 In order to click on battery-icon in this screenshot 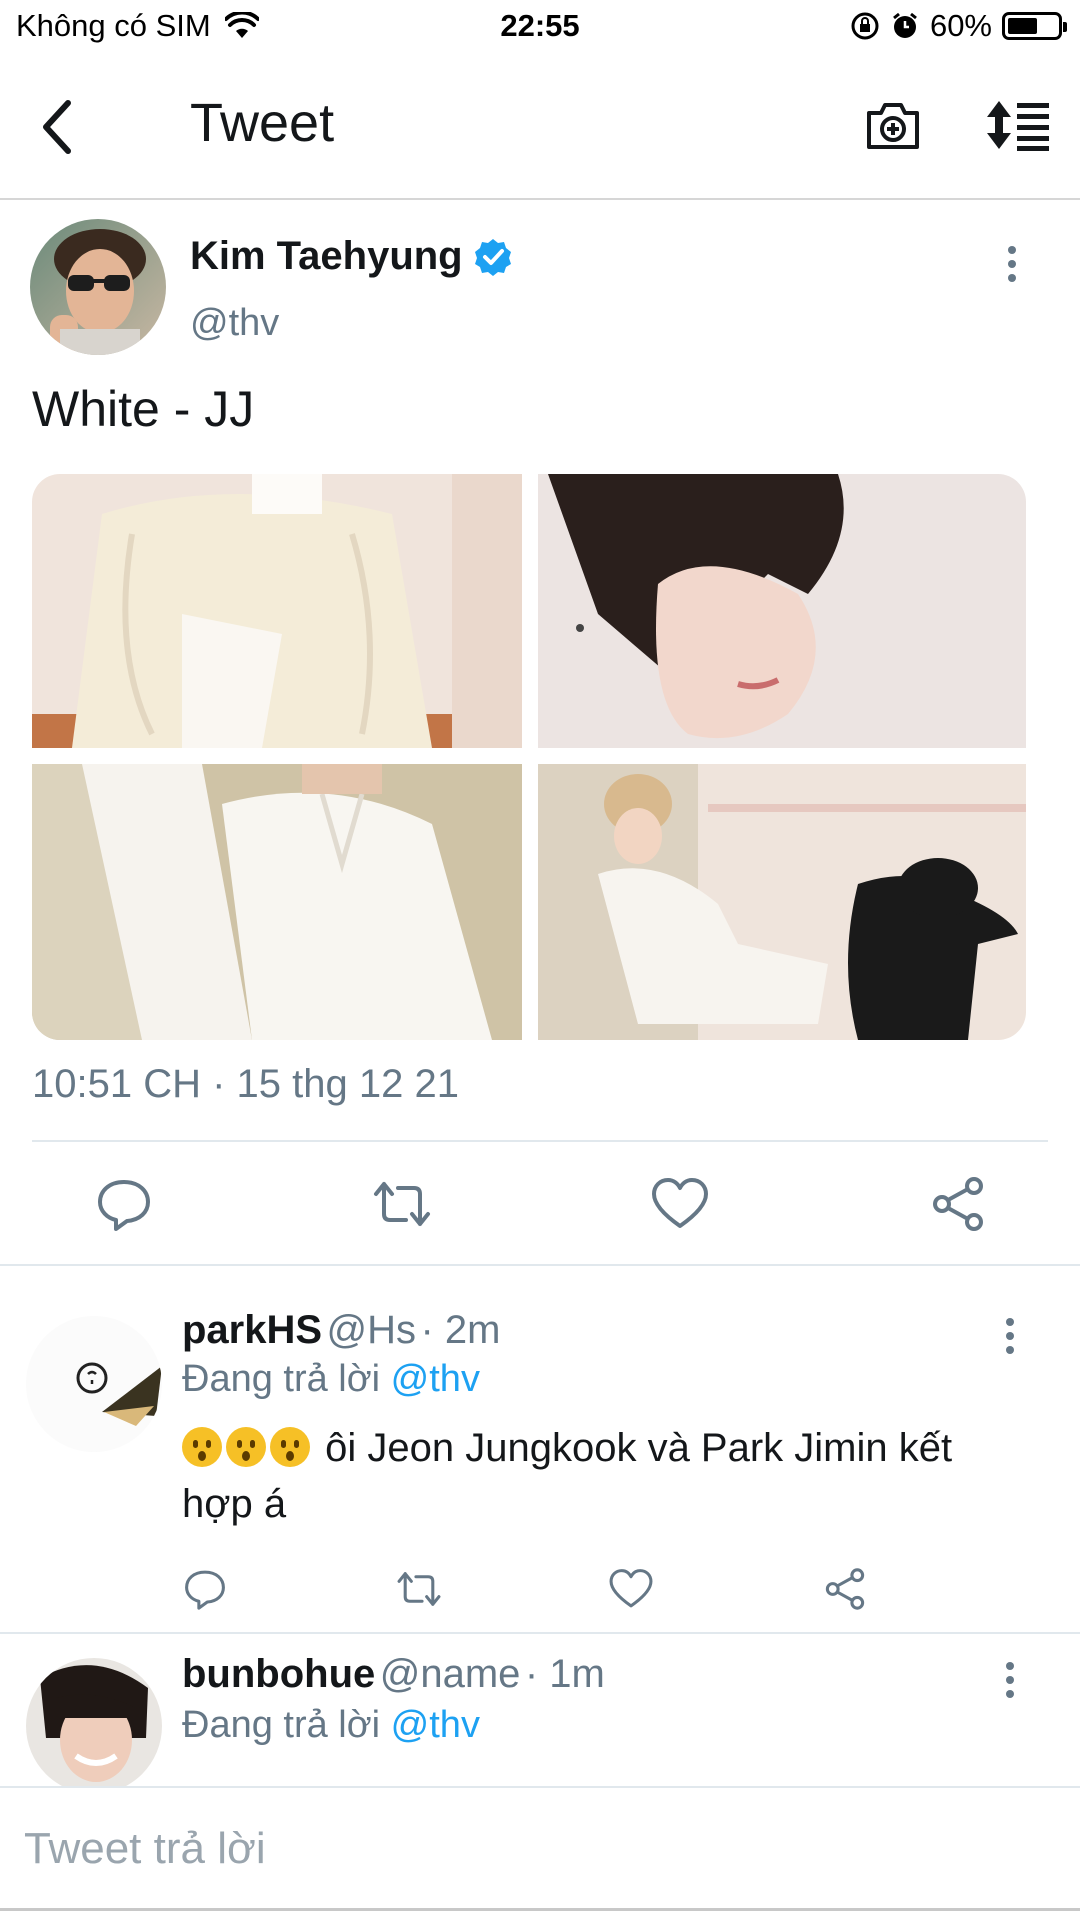, I will do `click(1034, 26)`.